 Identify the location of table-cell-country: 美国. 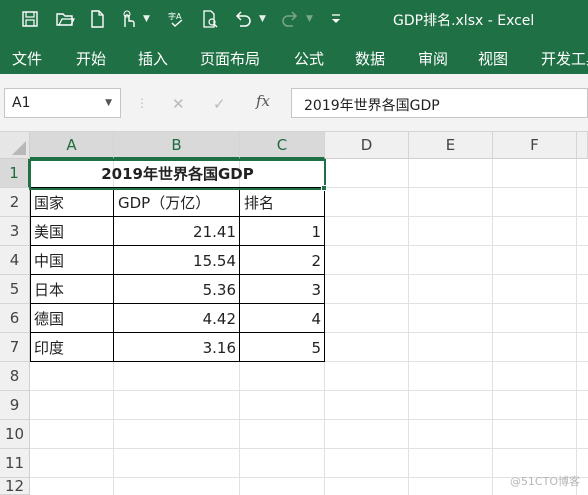
(72, 231).